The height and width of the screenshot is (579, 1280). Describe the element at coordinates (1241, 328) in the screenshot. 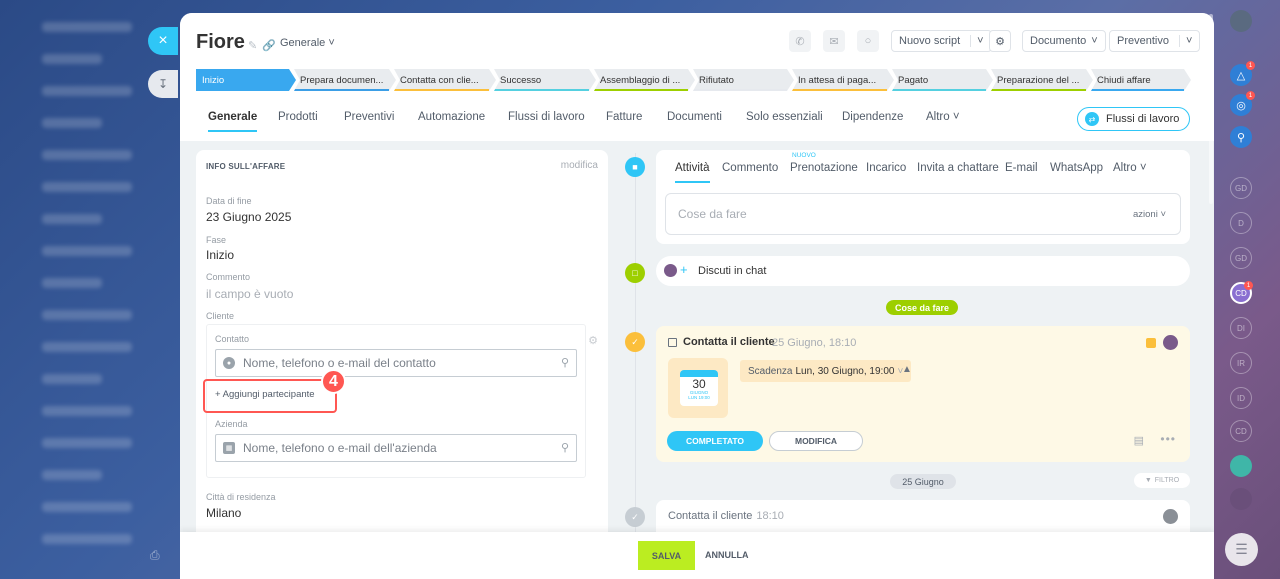

I see `chat-avatar-4: DI` at that location.